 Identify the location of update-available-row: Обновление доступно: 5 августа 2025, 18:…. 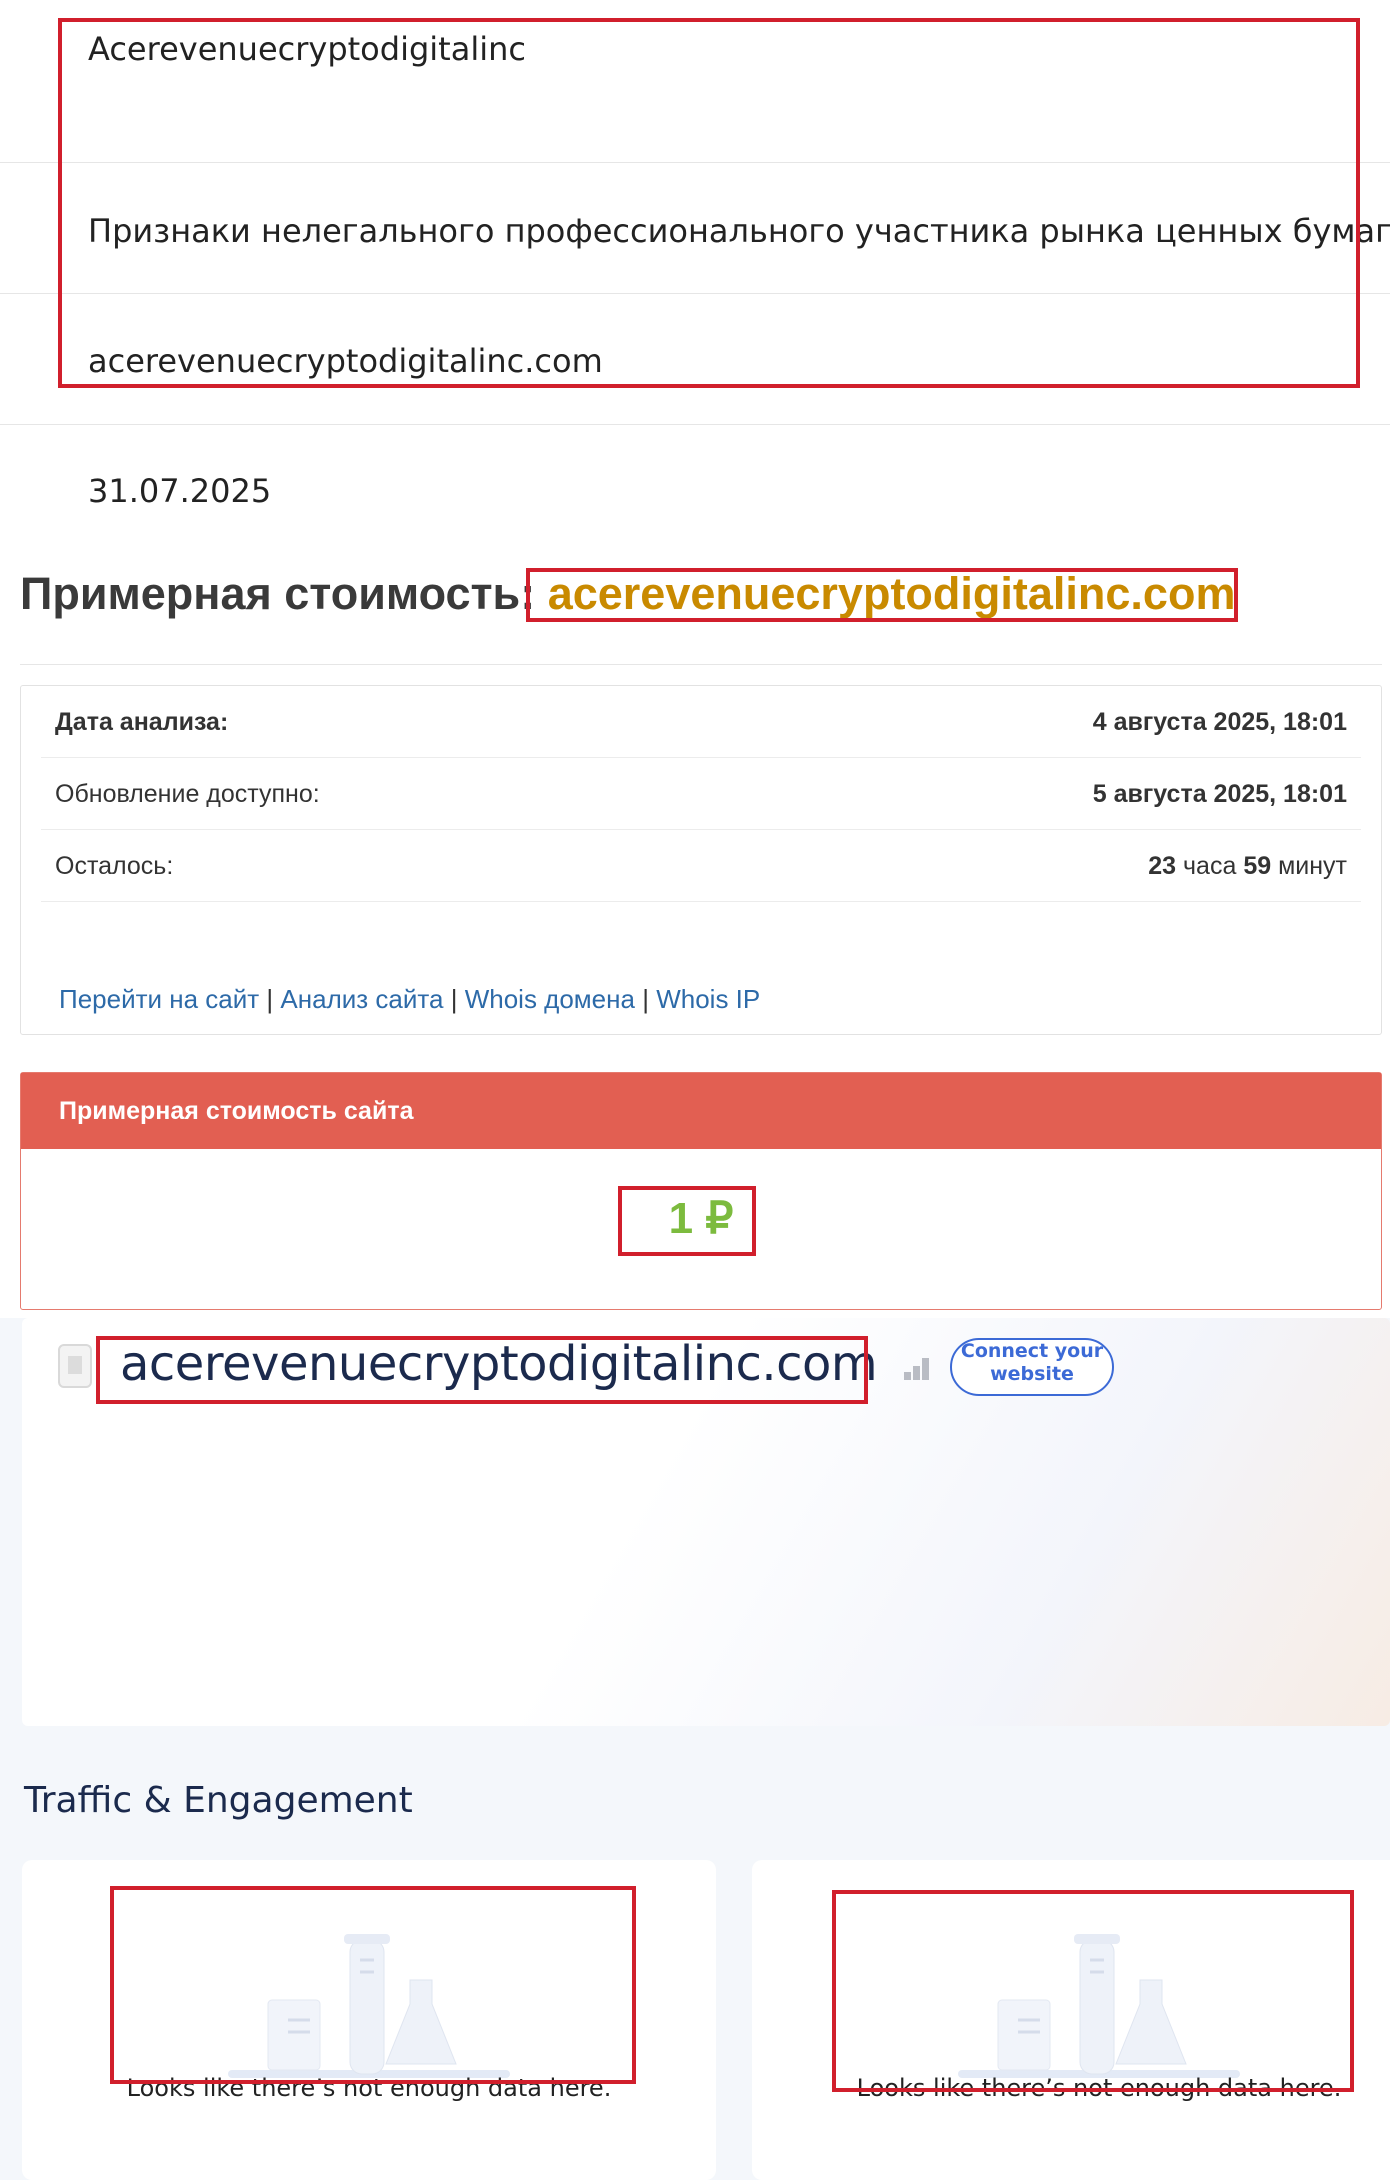
(701, 794).